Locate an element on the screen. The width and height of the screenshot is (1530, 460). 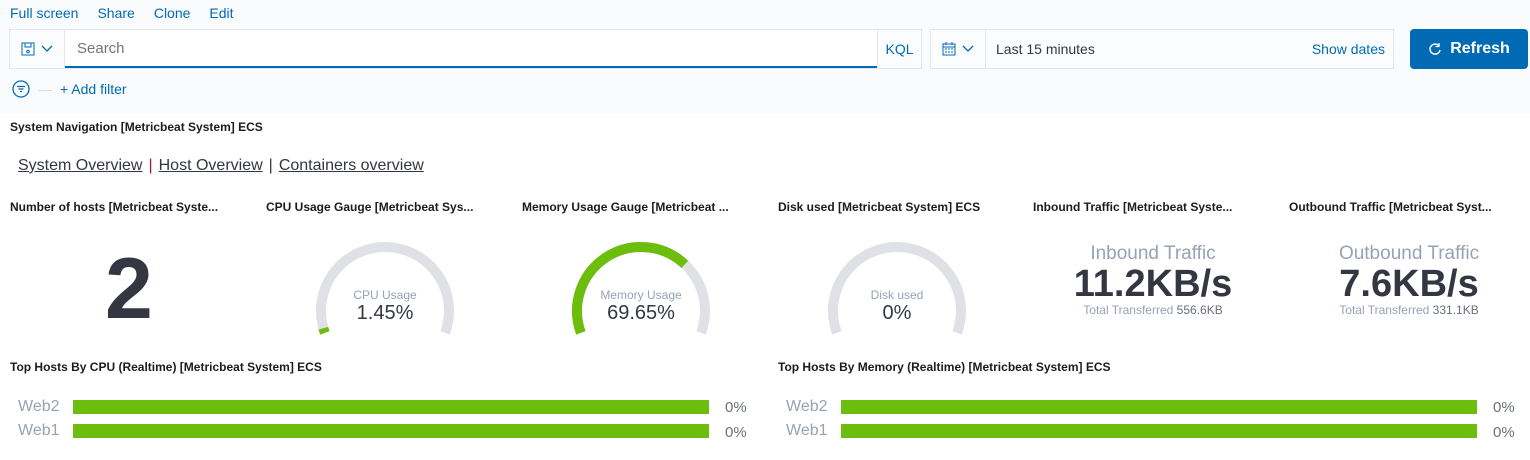
add-filter-button: + Add filter is located at coordinates (93, 89).